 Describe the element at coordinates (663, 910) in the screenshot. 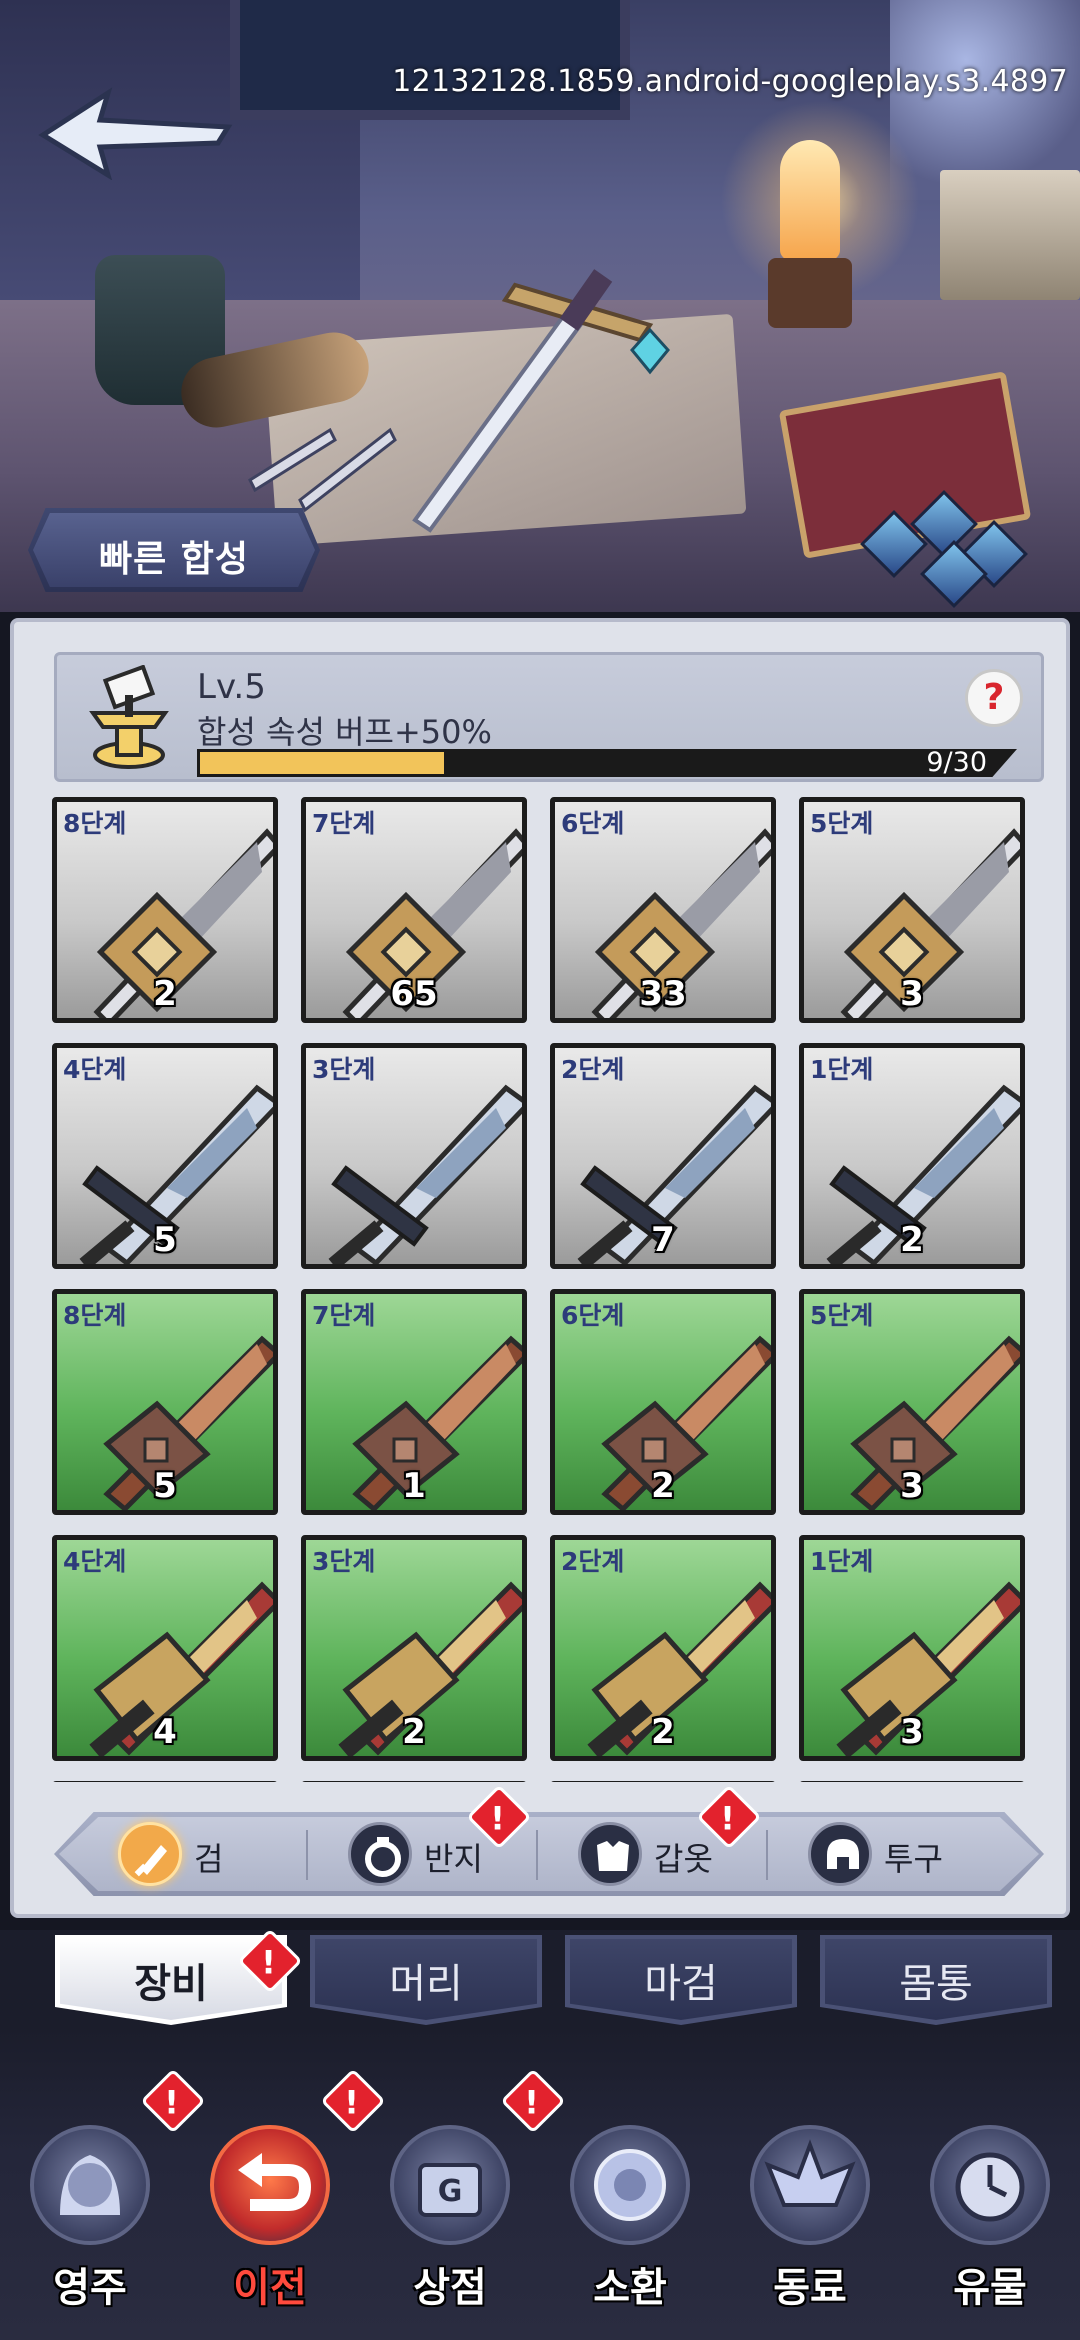

I see `equipment-item-card: 6단계 33` at that location.